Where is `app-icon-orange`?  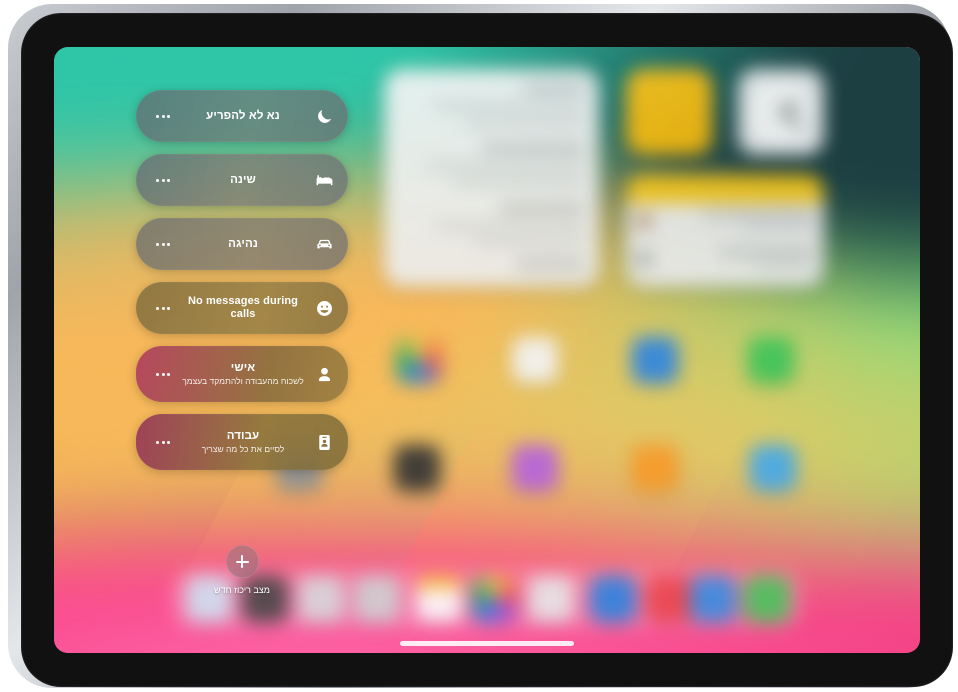
app-icon-orange is located at coordinates (655, 468).